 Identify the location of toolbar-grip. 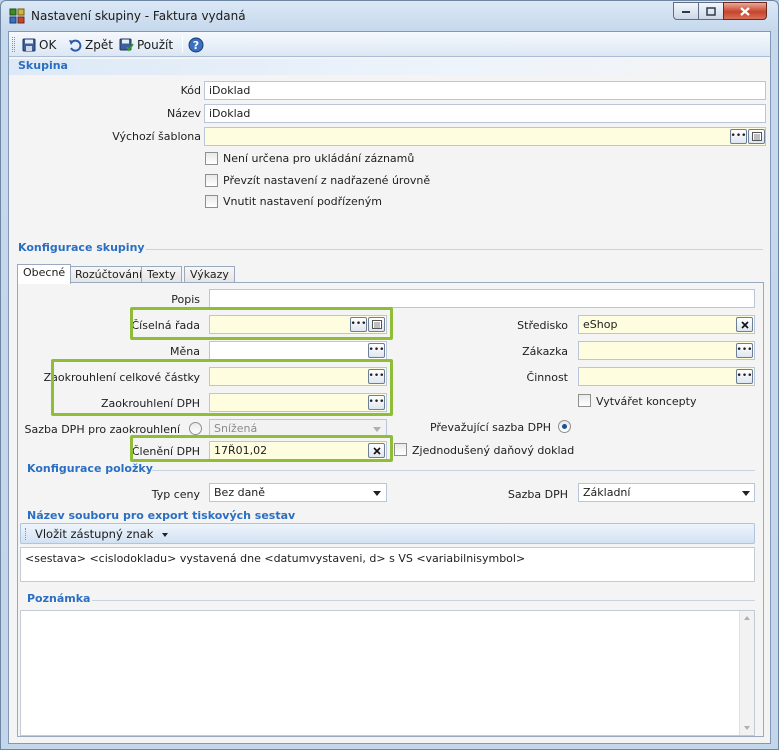
(13, 44).